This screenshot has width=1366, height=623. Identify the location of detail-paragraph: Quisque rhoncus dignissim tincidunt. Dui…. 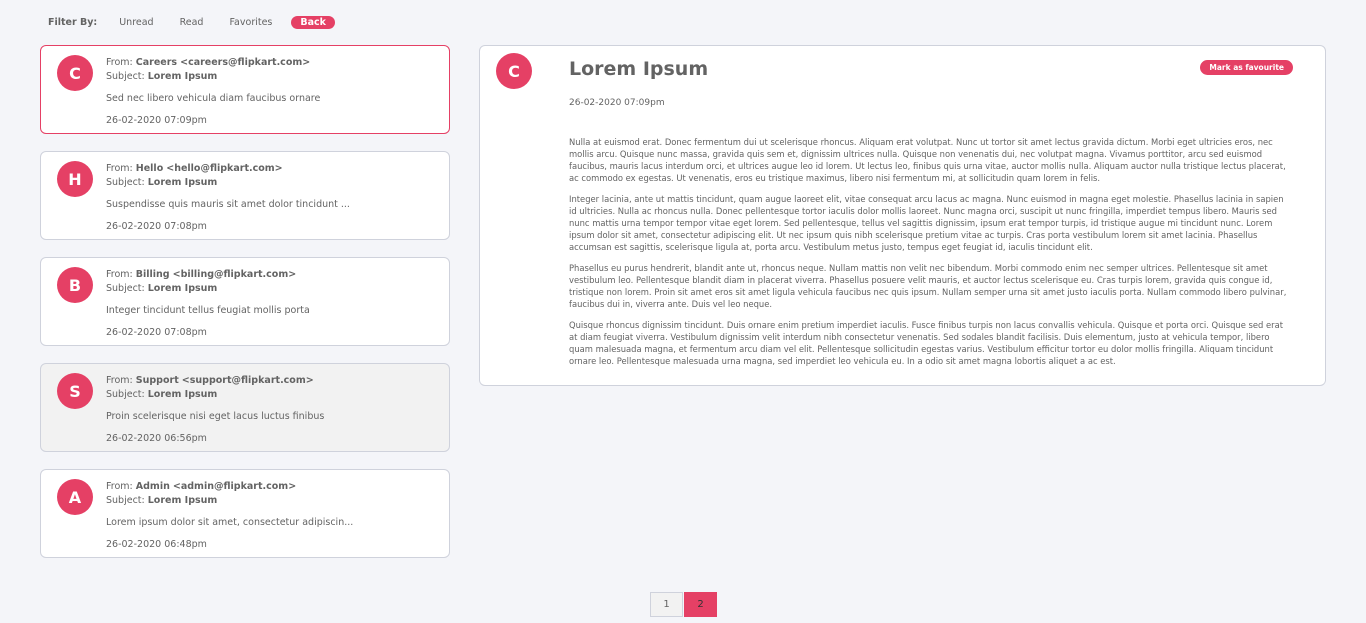
(926, 343).